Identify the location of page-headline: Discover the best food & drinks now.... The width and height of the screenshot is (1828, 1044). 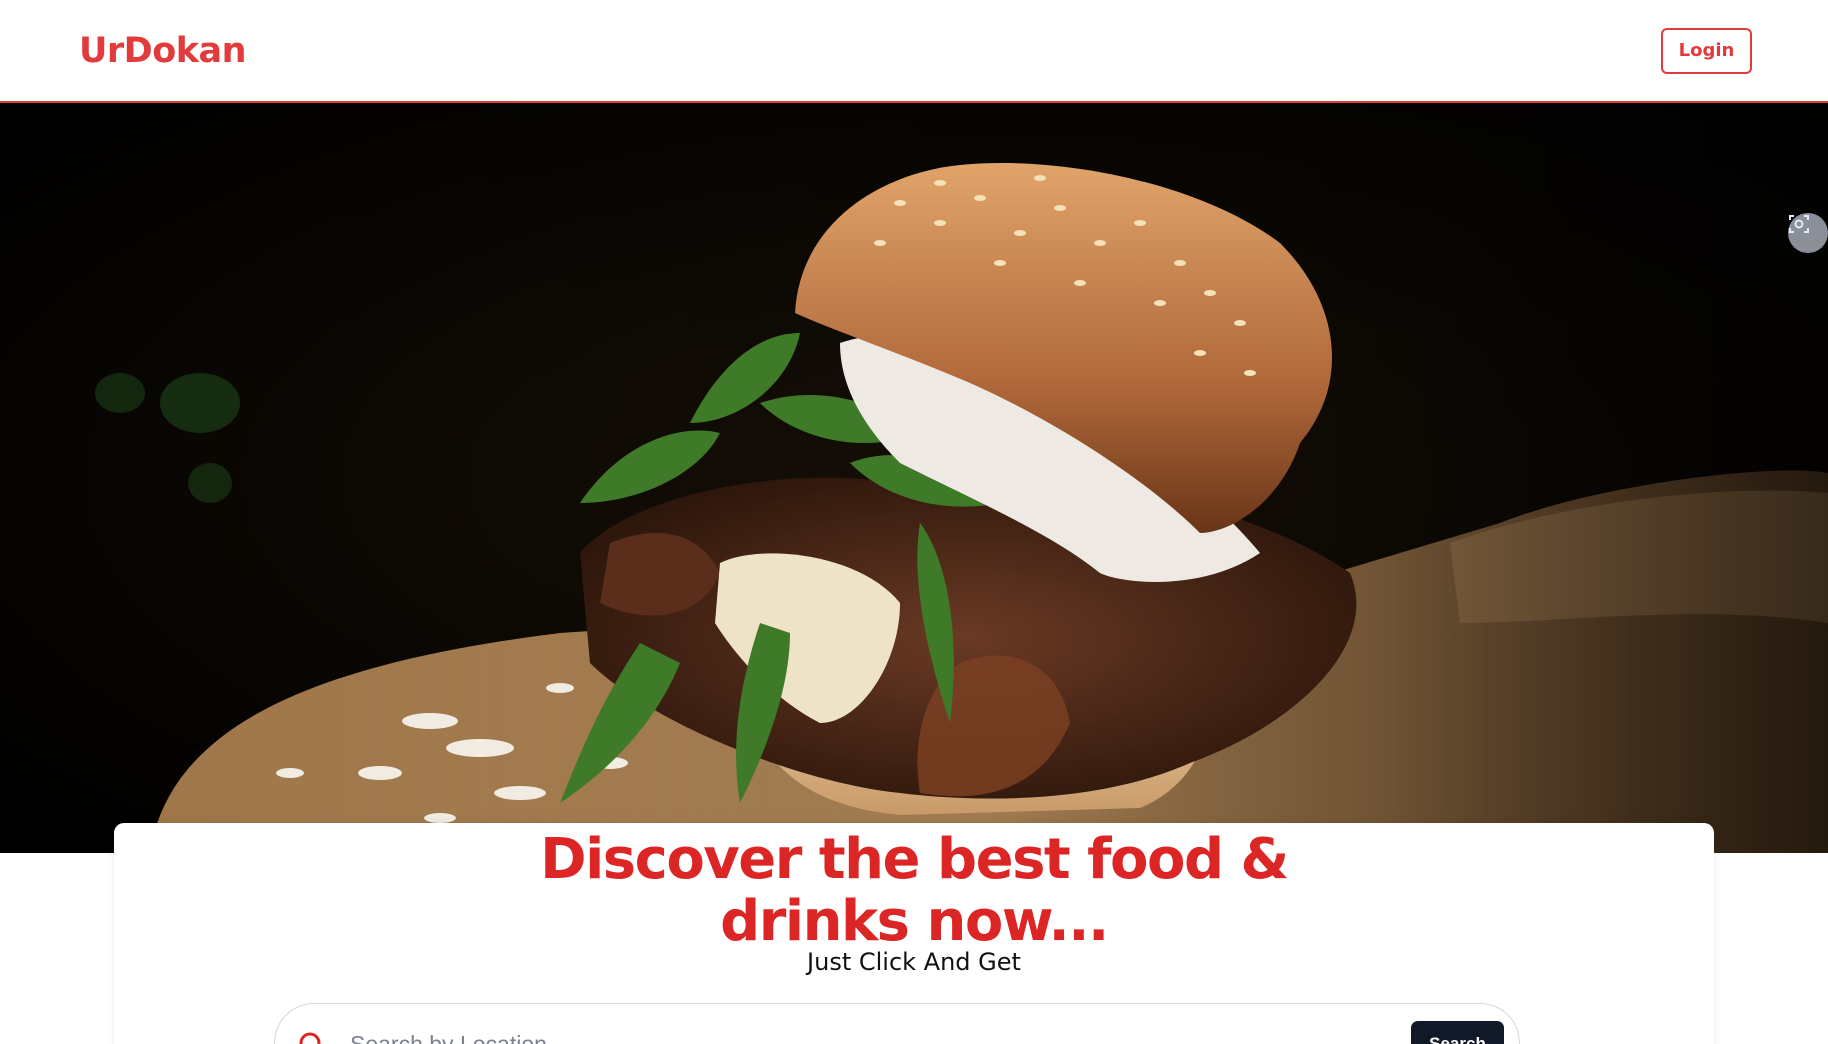
(914, 891).